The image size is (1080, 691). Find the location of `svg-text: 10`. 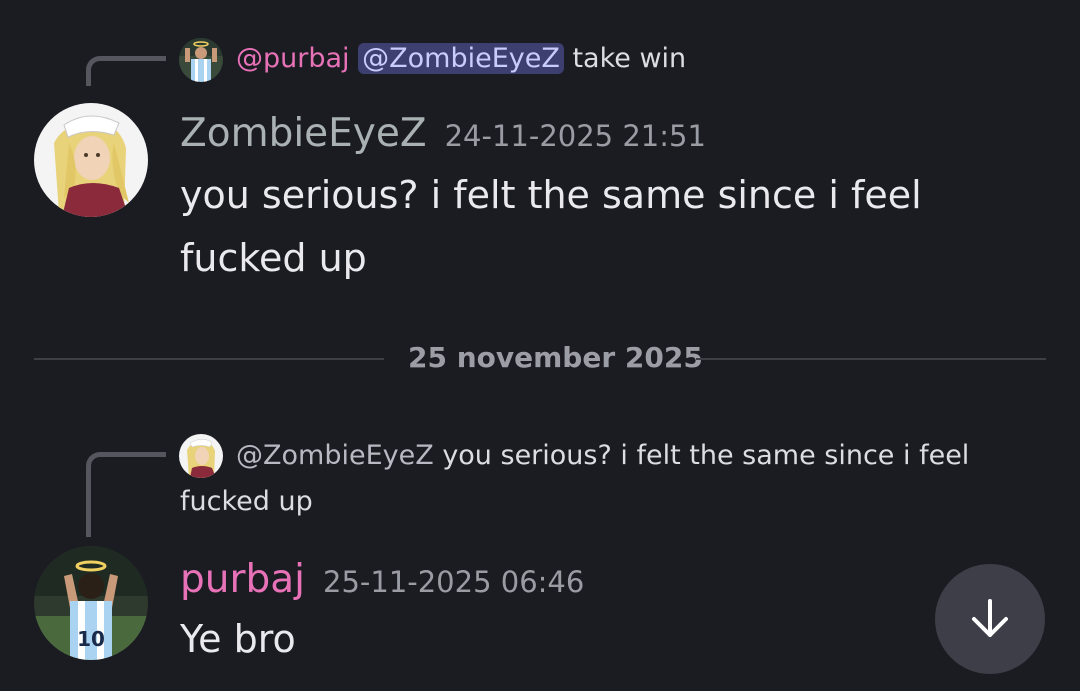

svg-text: 10 is located at coordinates (91, 639).